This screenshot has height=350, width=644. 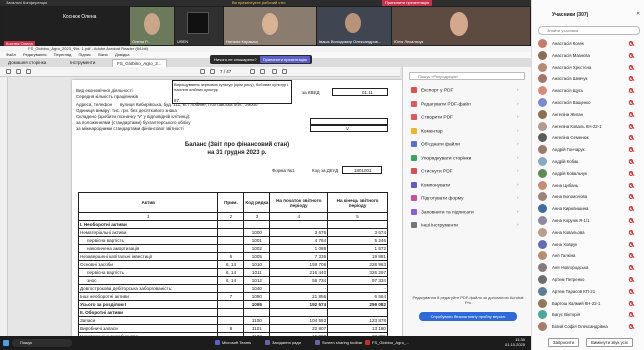 I want to click on participant-row: Ангеліна Семенюк, so click(x=590, y=138).